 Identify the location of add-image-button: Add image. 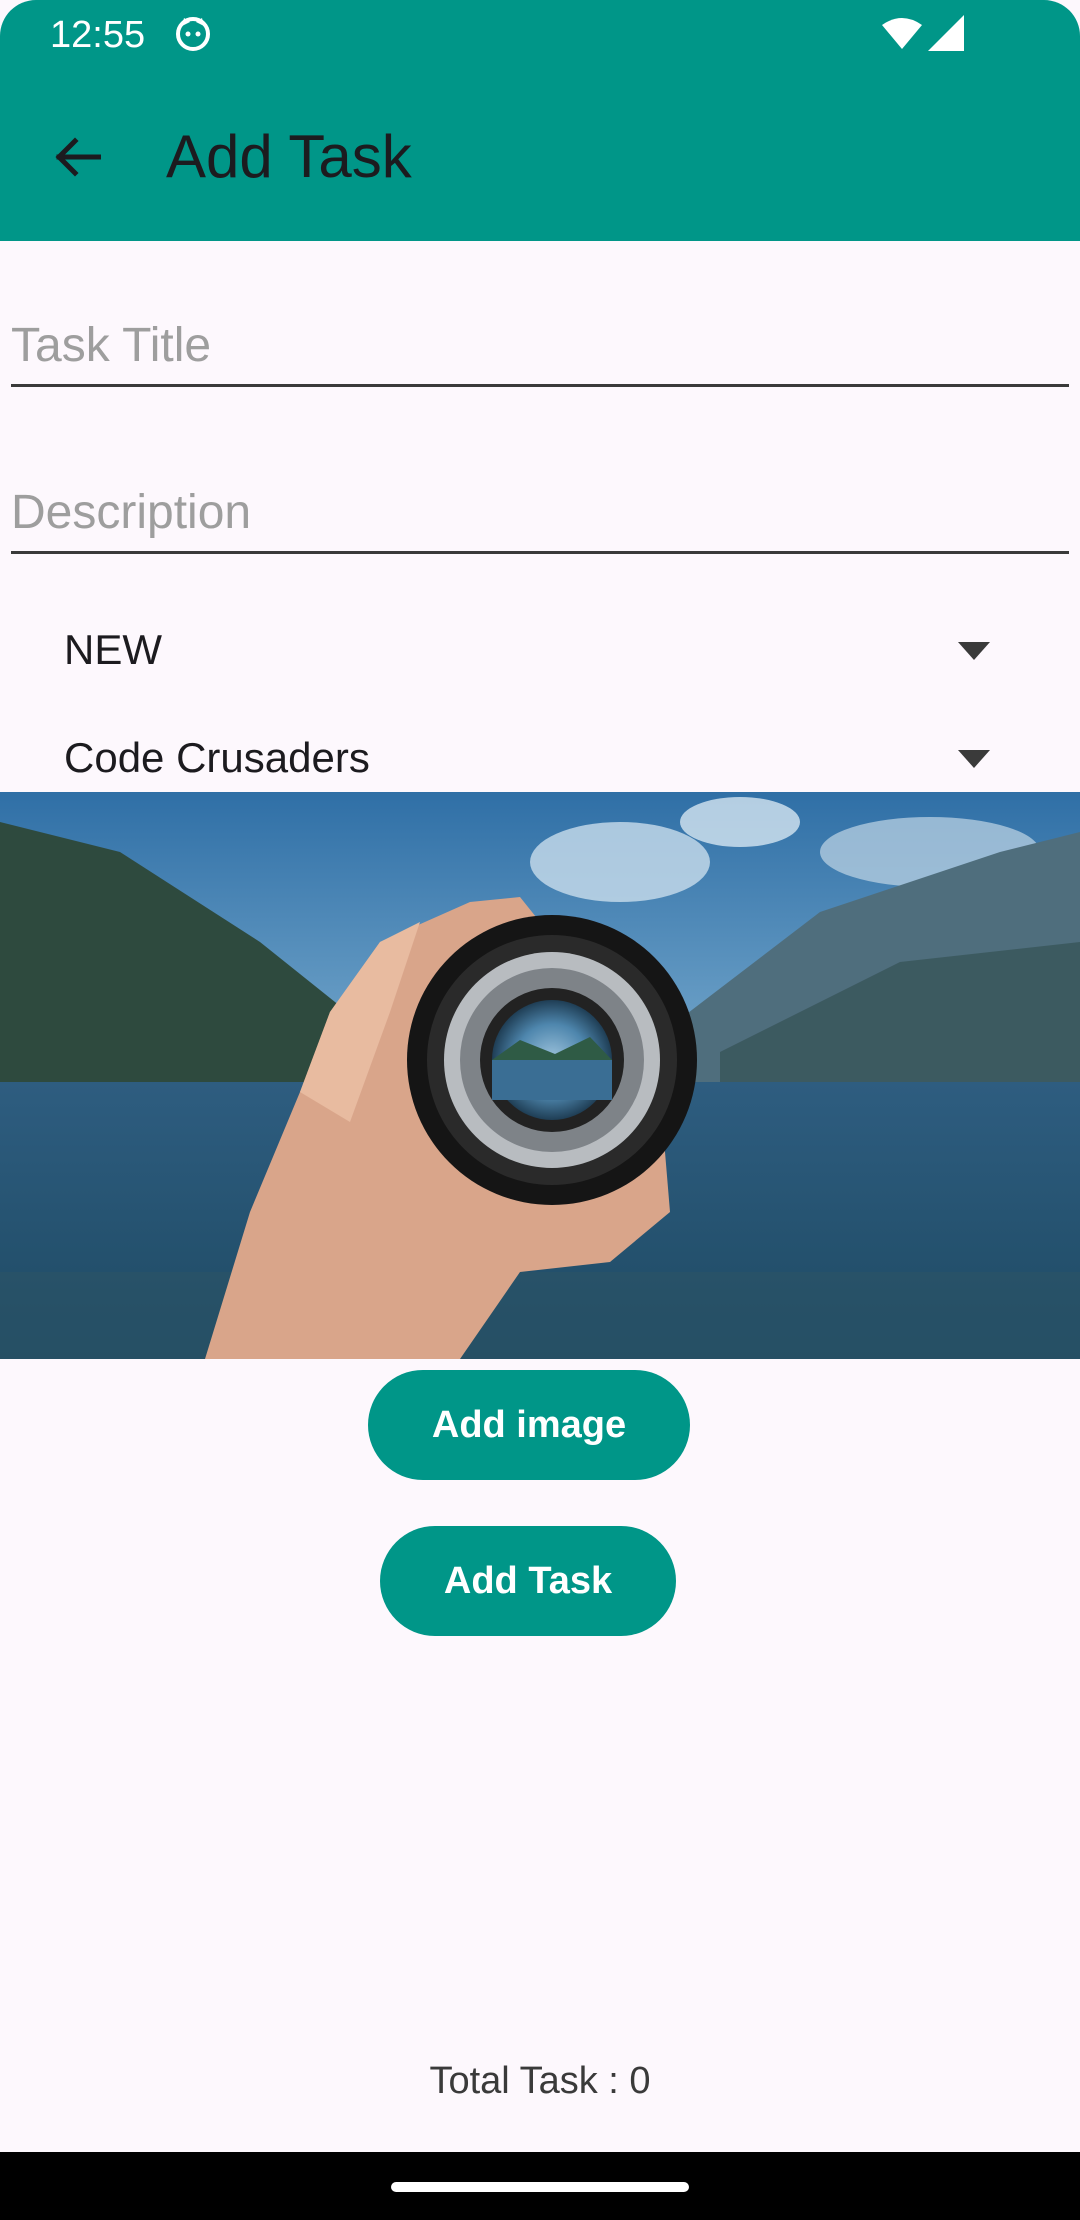
(529, 1425).